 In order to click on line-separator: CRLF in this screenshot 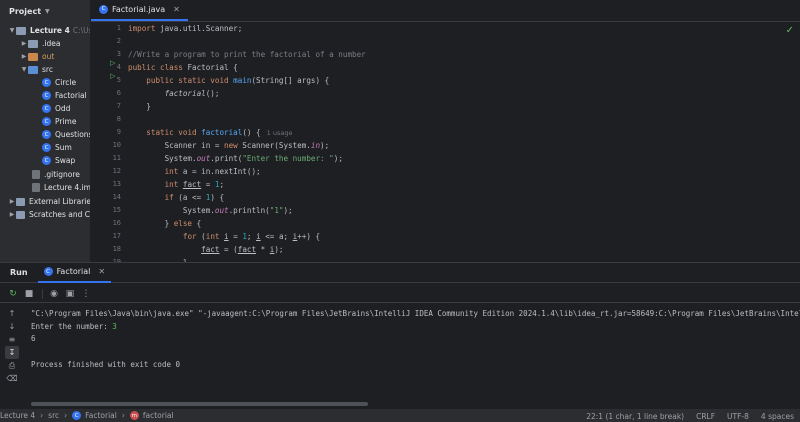, I will do `click(705, 416)`.